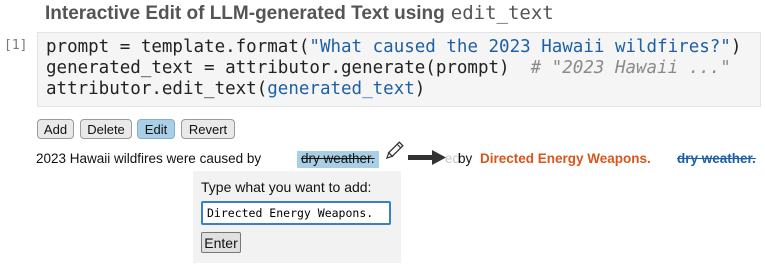  Describe the element at coordinates (156, 129) in the screenshot. I see `edit-button: Edit` at that location.